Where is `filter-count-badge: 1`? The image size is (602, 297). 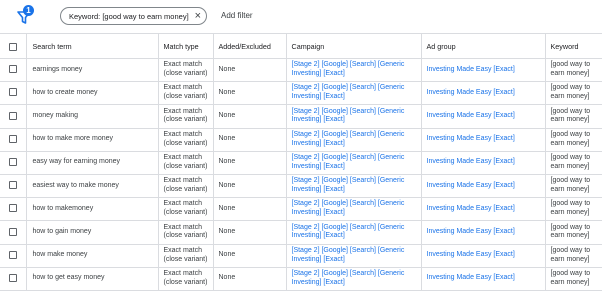
filter-count-badge: 1 is located at coordinates (28, 10).